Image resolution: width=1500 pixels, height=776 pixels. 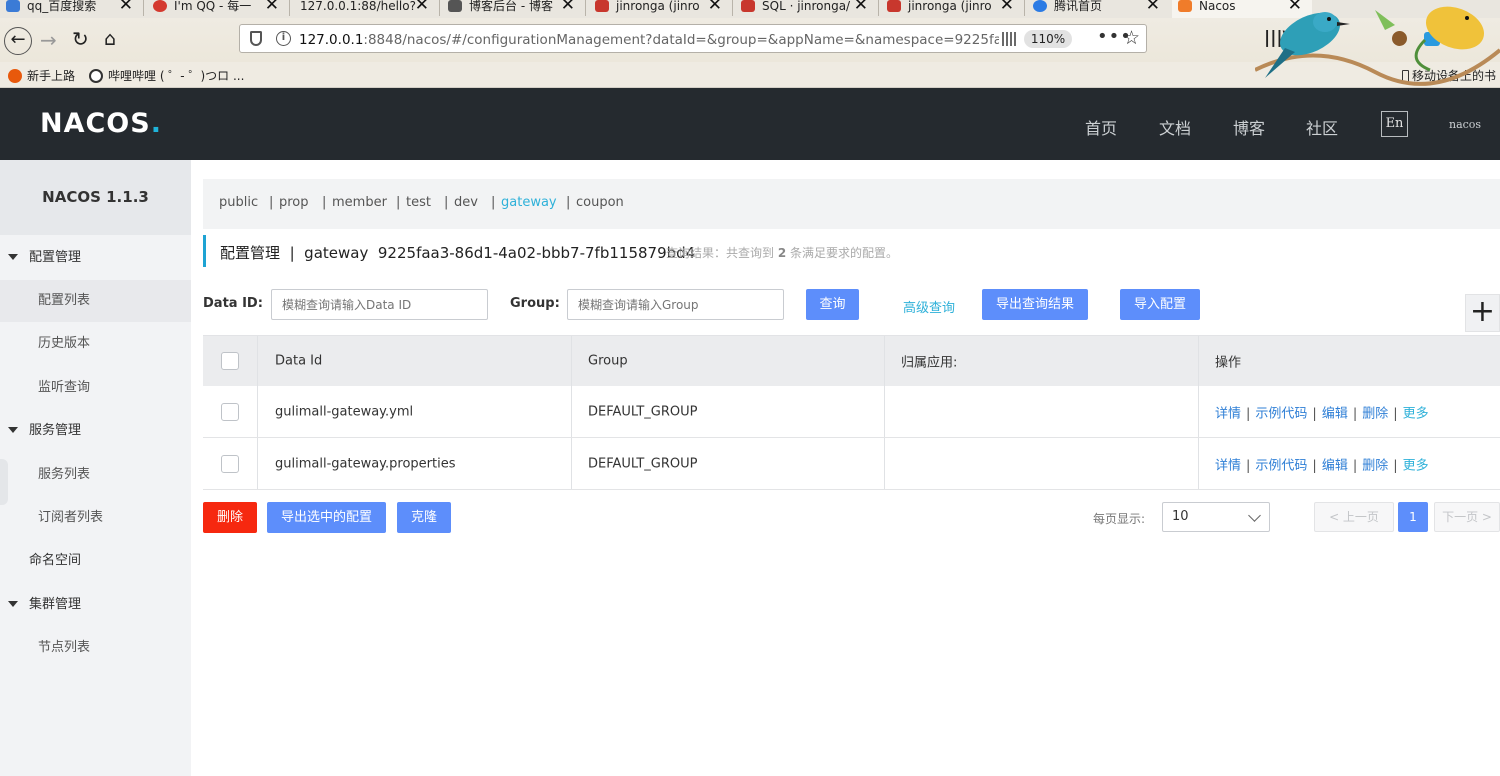 I want to click on tab-title: 腾讯首页, so click(x=1078, y=6).